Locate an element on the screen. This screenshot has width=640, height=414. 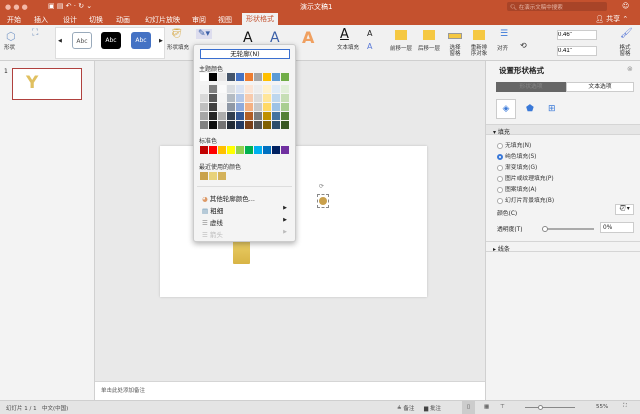
fill-option-radio: 纯色填充(S) is located at coordinates (516, 155).